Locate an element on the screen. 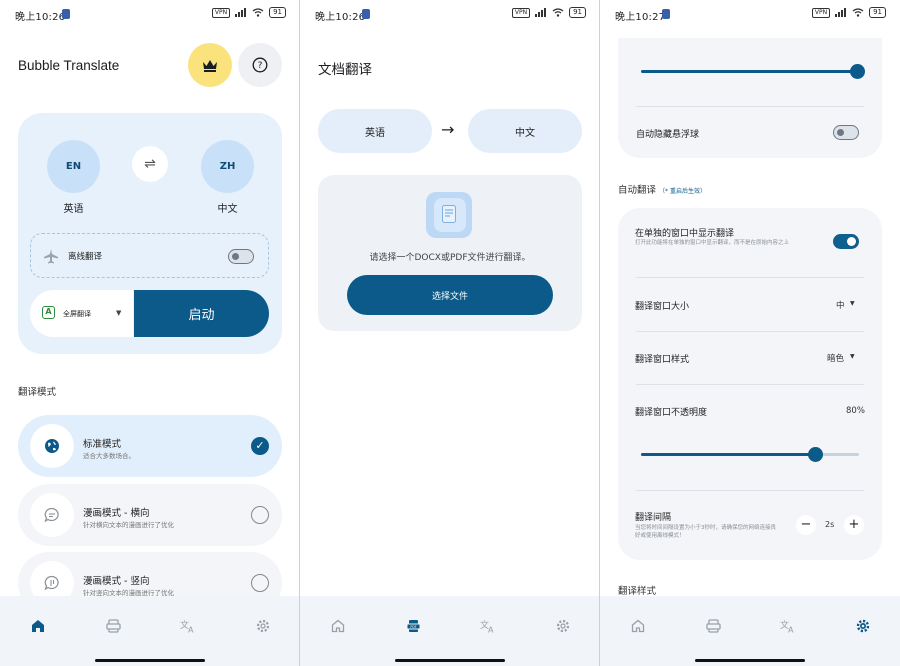  crown-icon is located at coordinates (210, 65).